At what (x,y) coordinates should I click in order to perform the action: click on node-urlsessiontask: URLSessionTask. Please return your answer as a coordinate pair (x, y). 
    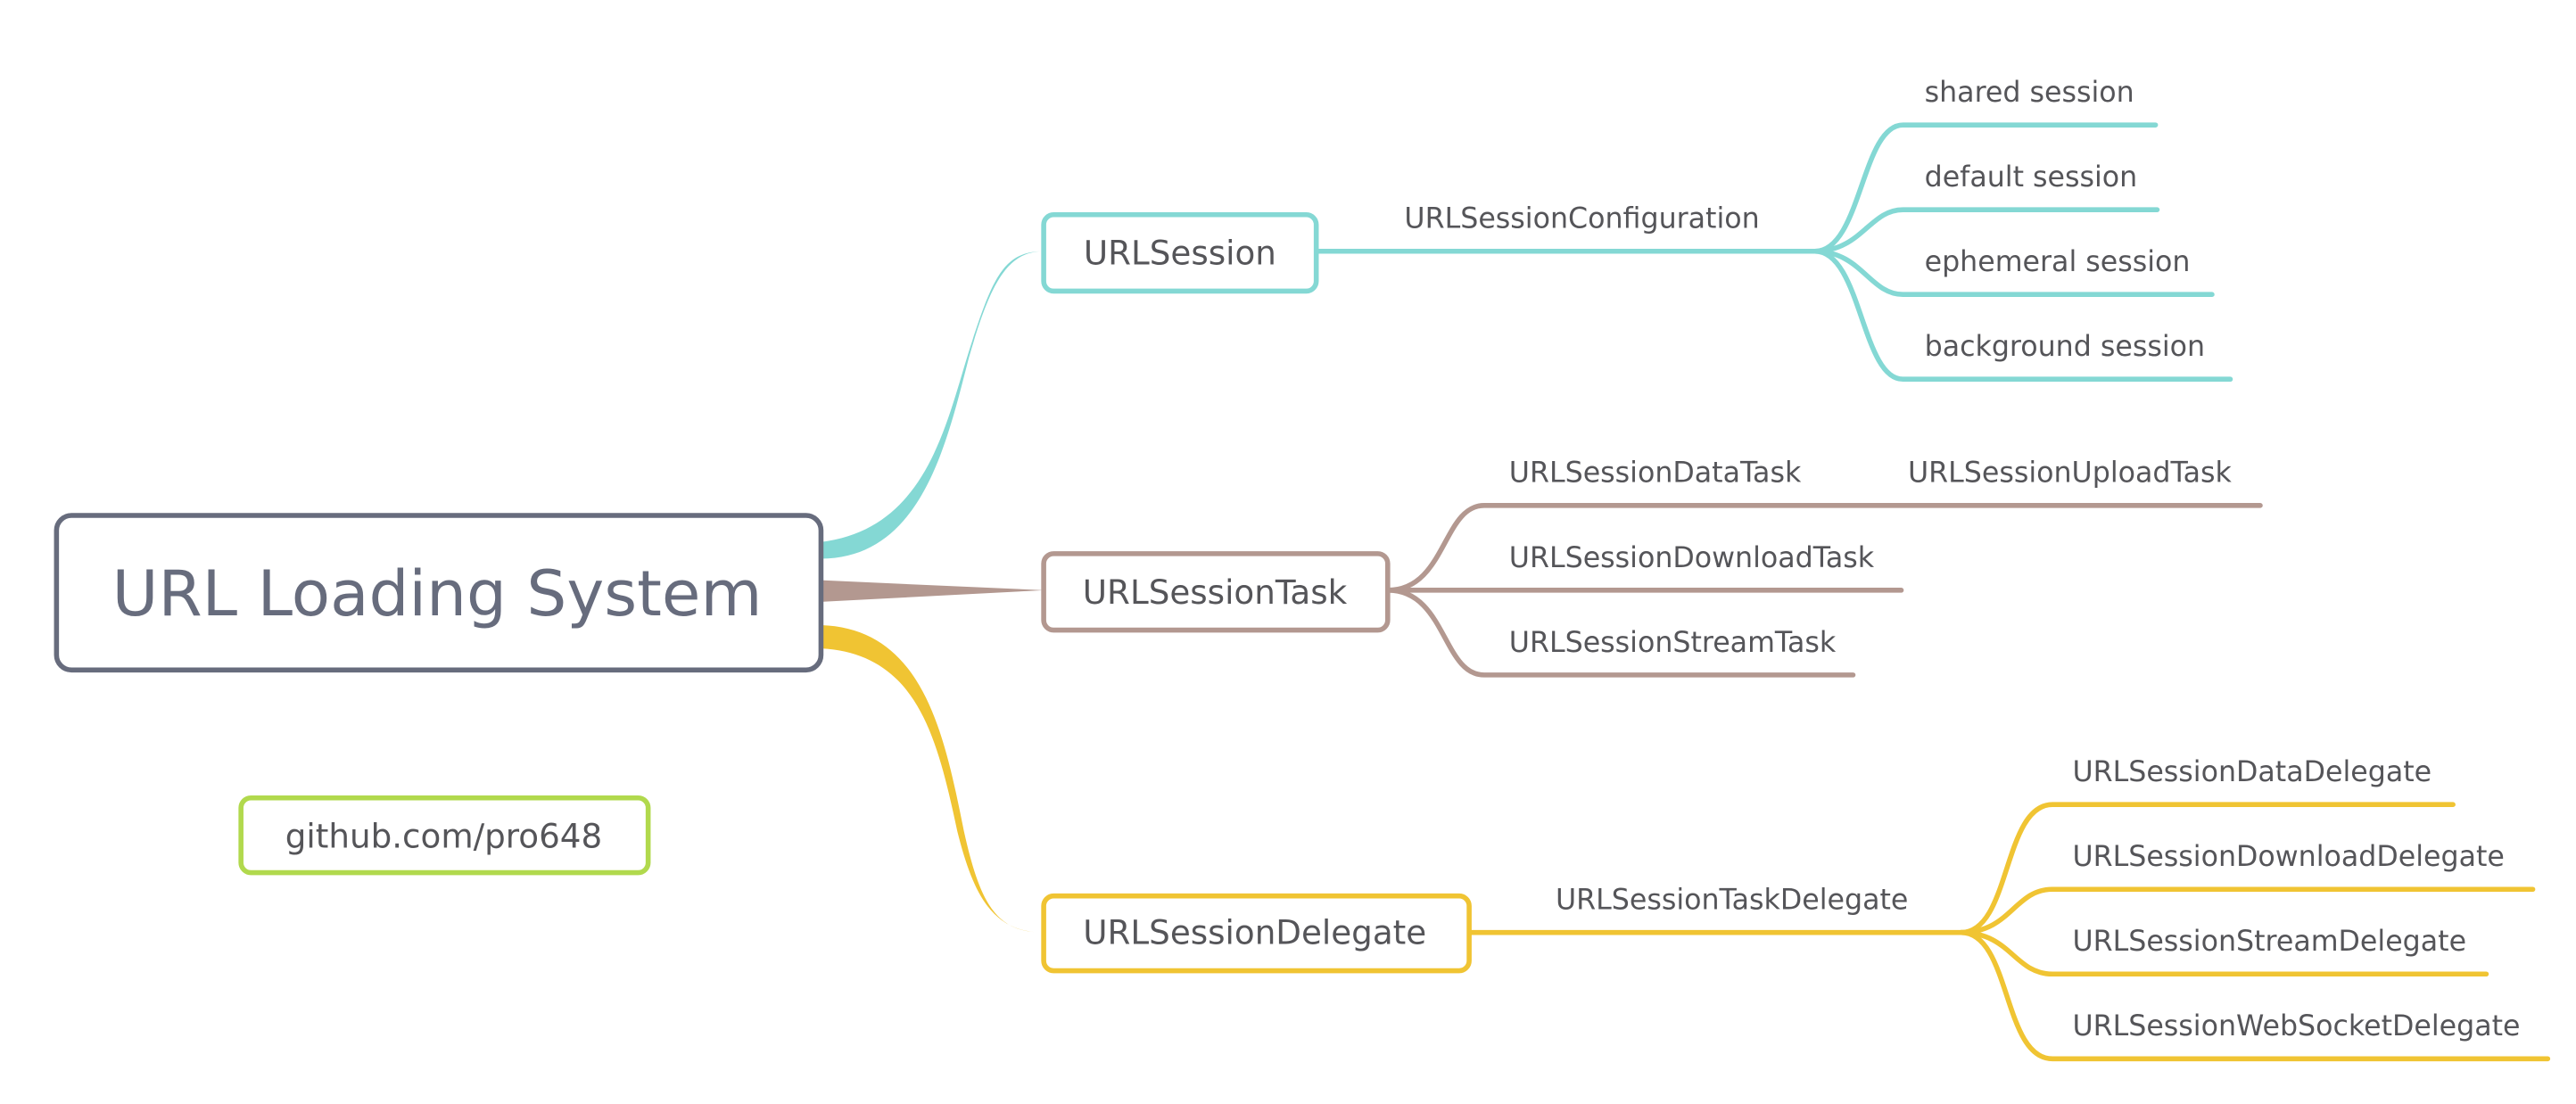
    Looking at the image, I should click on (1216, 592).